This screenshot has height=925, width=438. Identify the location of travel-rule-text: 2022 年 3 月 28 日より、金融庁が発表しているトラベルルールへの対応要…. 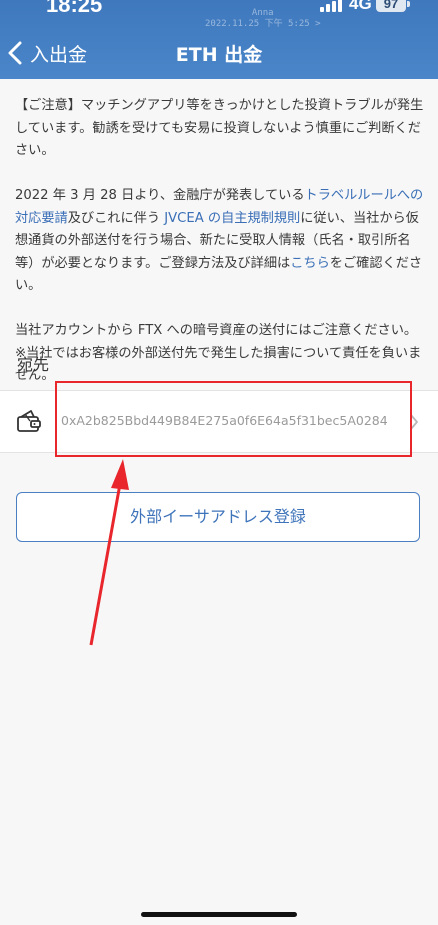
(219, 240).